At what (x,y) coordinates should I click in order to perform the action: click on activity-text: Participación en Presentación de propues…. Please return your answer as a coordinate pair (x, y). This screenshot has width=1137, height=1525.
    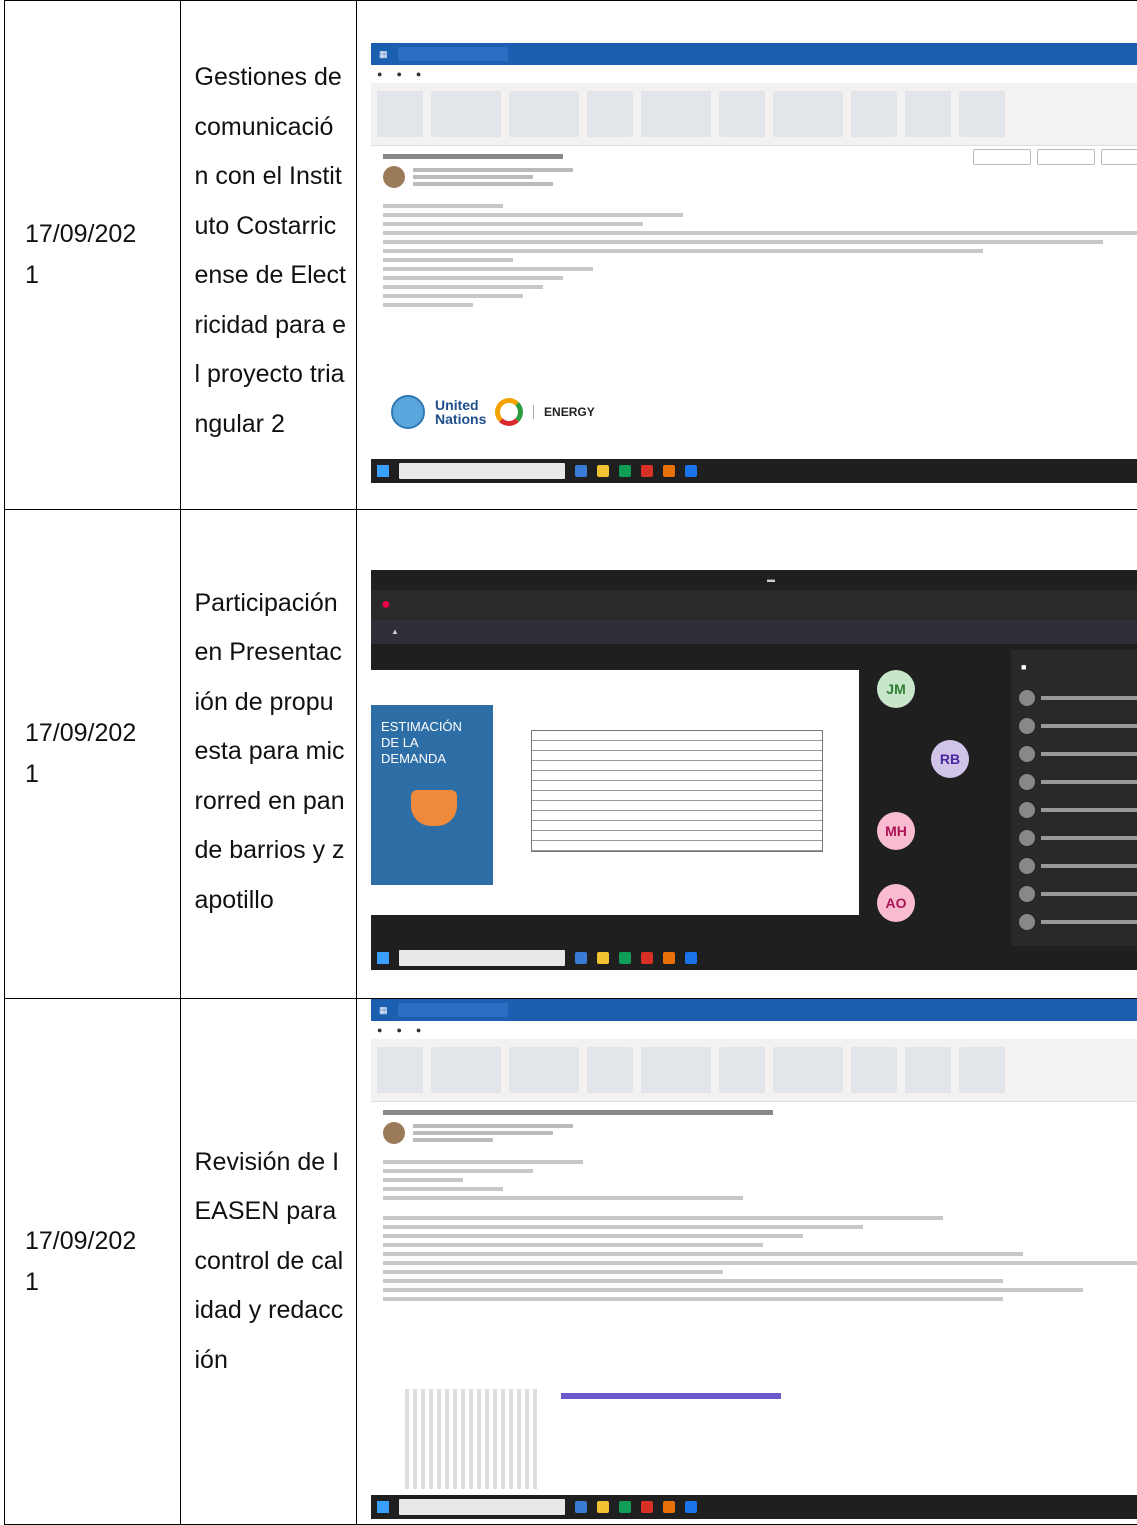
    Looking at the image, I should click on (271, 752).